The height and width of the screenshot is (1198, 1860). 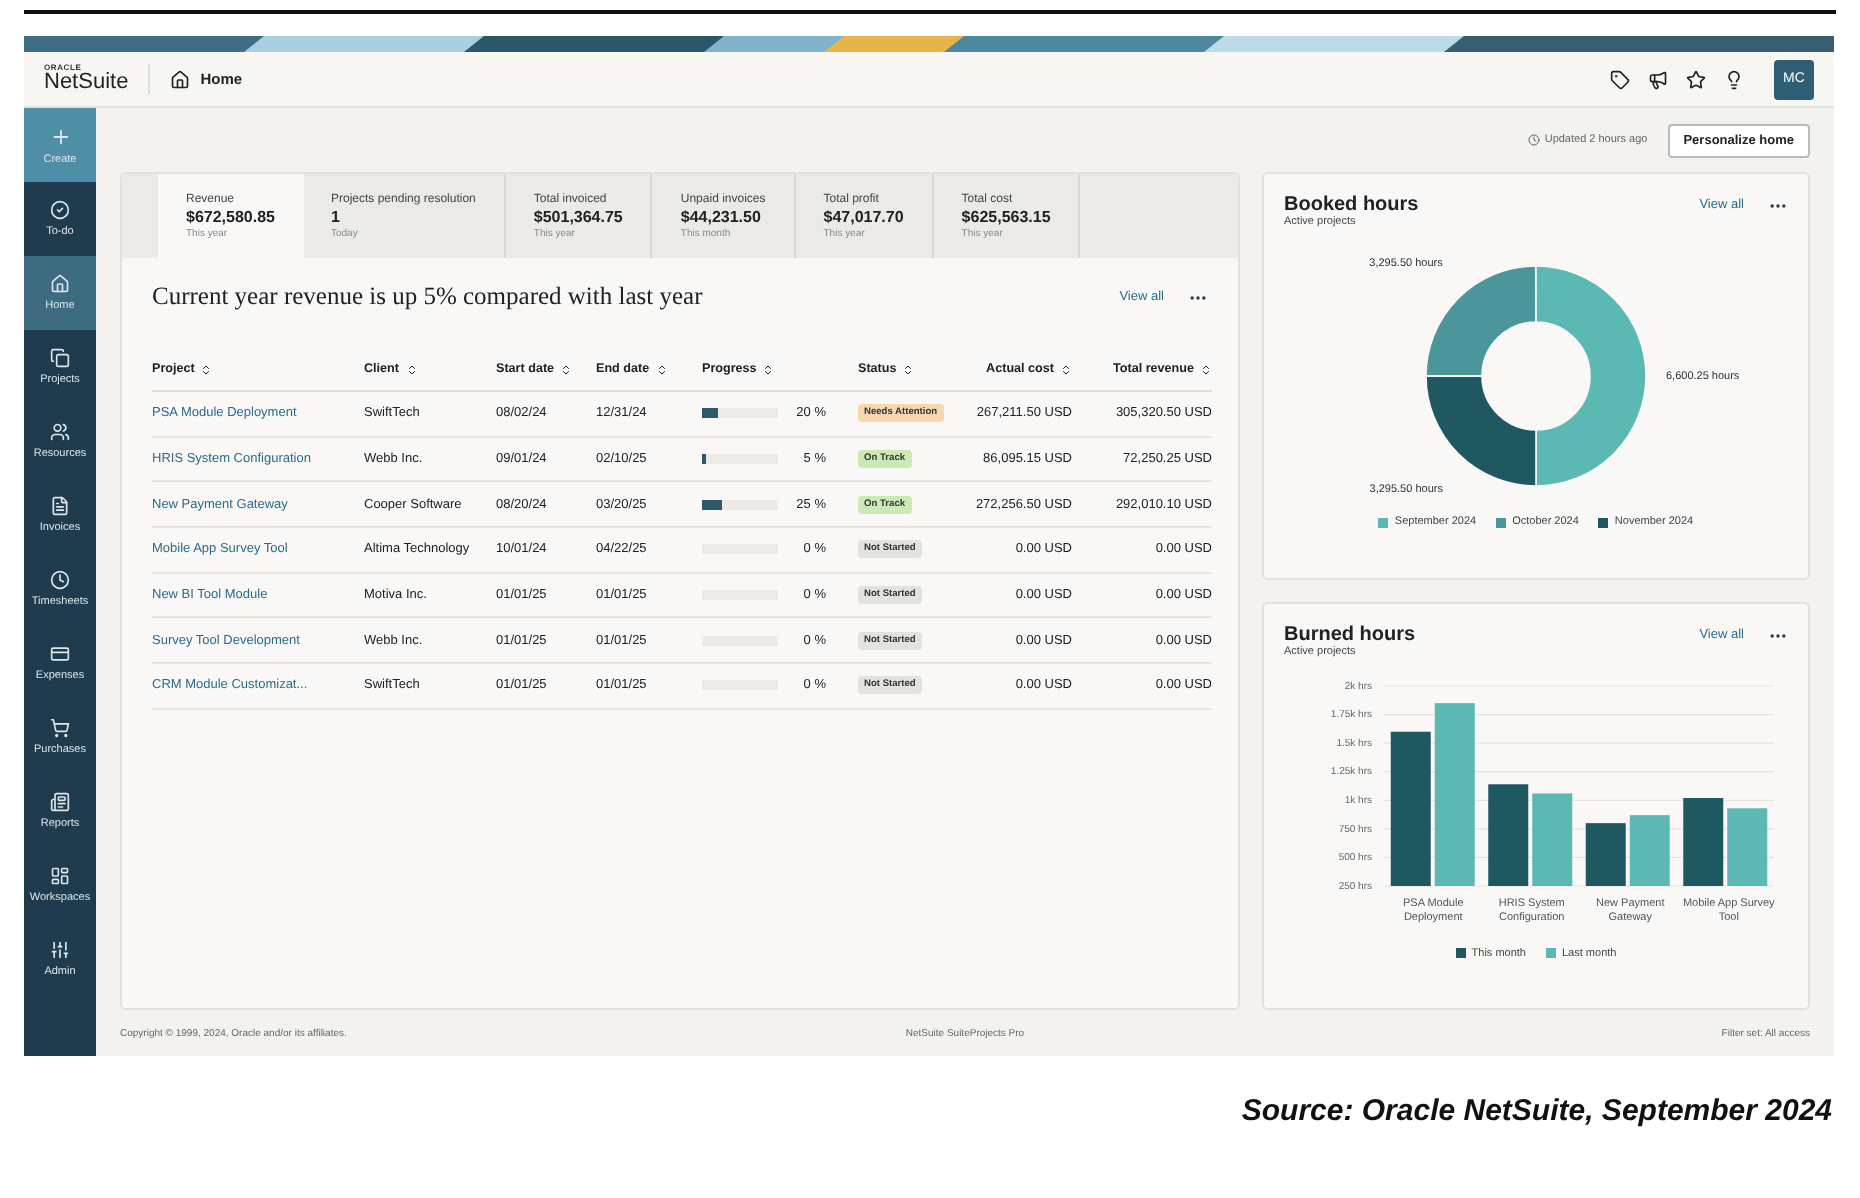 I want to click on tag-icon, so click(x=1620, y=79).